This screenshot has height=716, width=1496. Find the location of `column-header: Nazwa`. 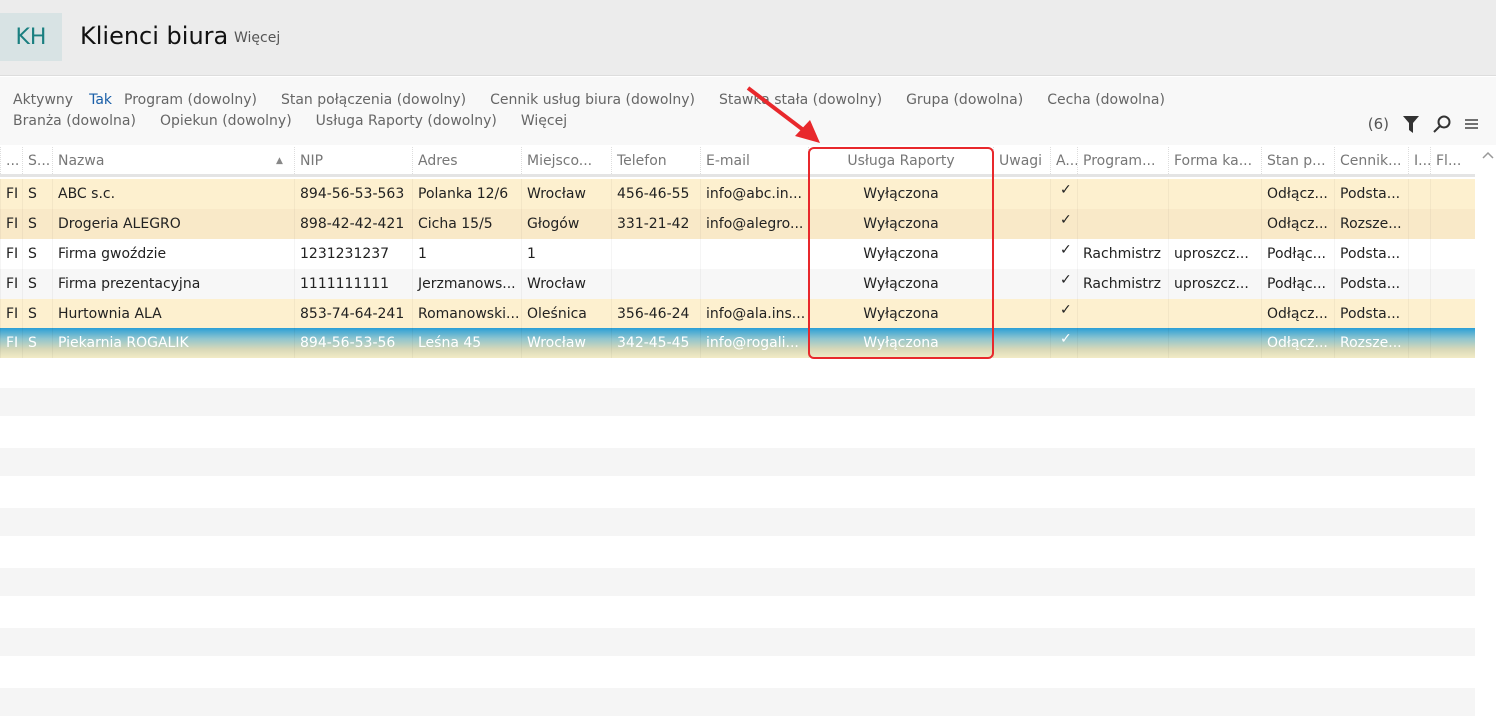

column-header: Nazwa is located at coordinates (173, 160).